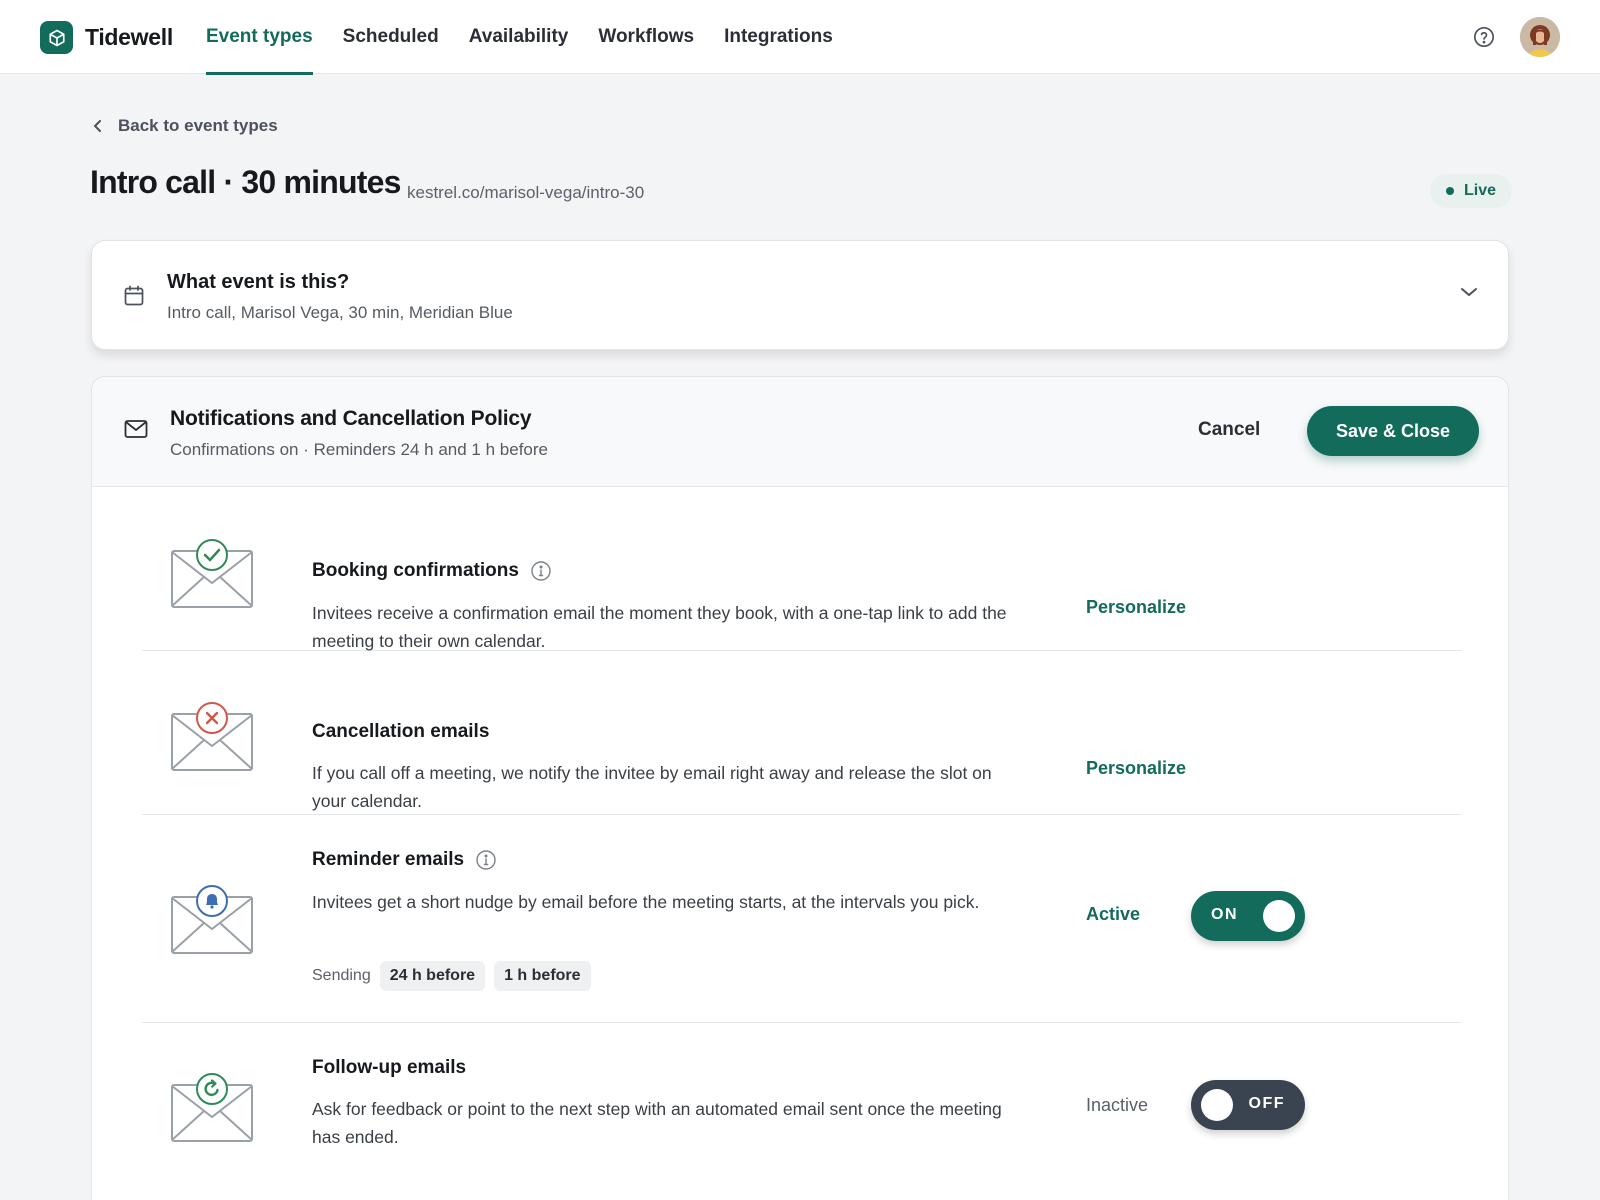 The height and width of the screenshot is (1200, 1600). I want to click on interval-chip: 1 h before, so click(542, 976).